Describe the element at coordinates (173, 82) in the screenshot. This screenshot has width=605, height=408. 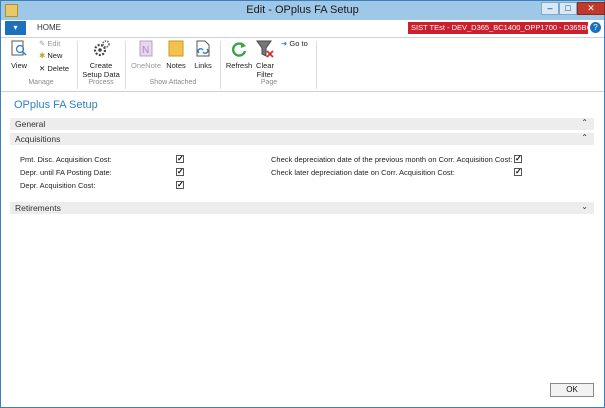
I see `group-label-show-attached: Show Attached` at that location.